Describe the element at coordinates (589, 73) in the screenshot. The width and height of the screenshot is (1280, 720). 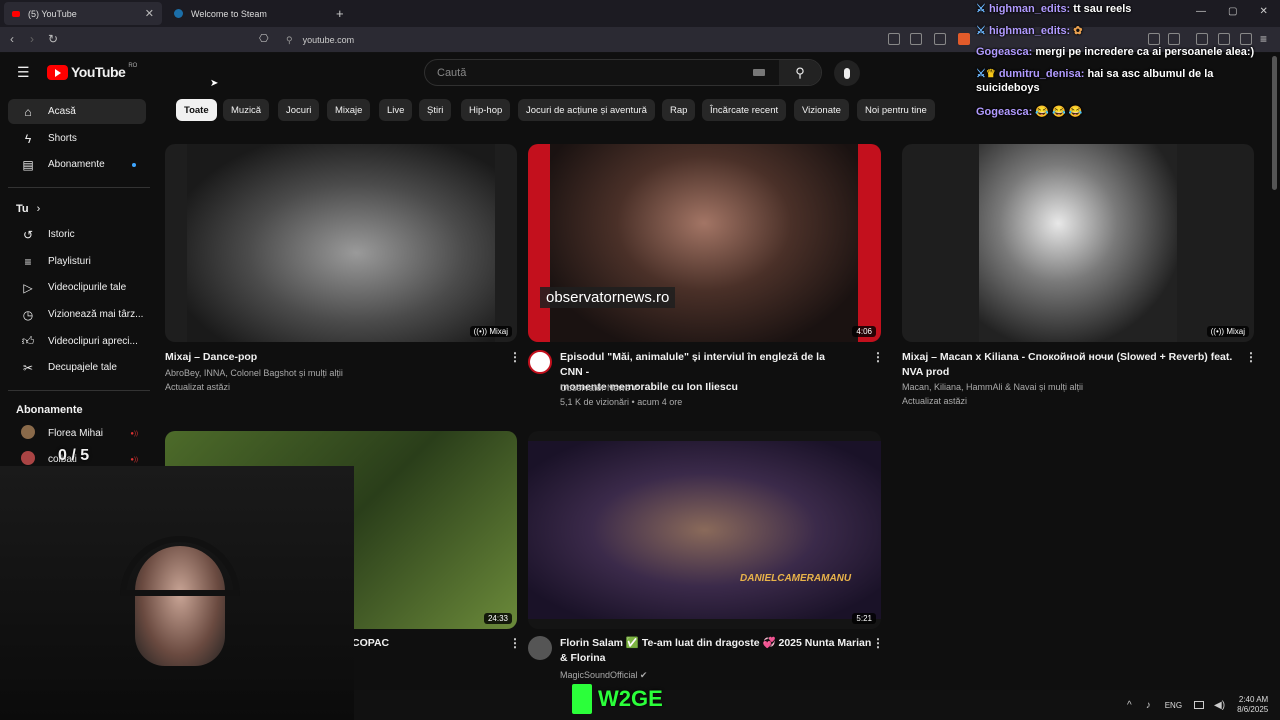
I see `search-input: Caută` at that location.